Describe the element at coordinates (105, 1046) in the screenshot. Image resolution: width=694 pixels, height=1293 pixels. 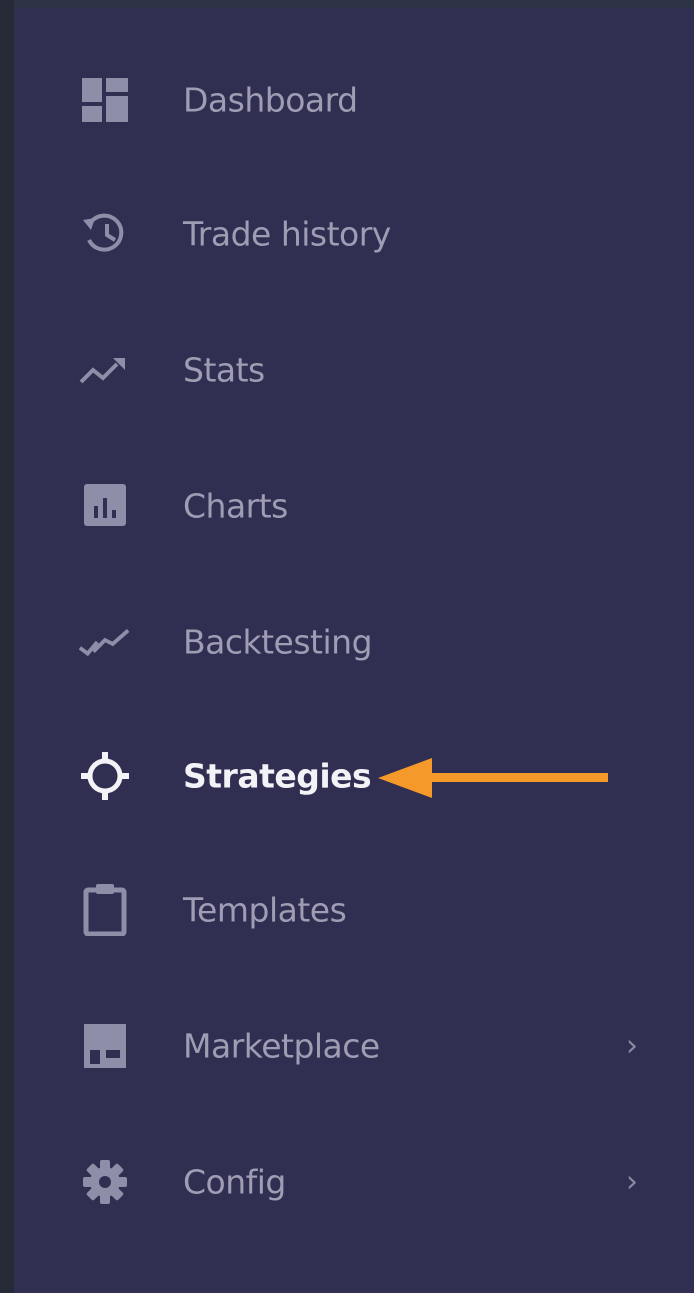
I see `store-icon` at that location.